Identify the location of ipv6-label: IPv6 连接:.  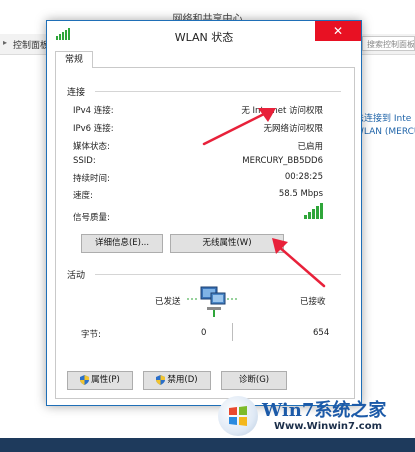
(93, 129).